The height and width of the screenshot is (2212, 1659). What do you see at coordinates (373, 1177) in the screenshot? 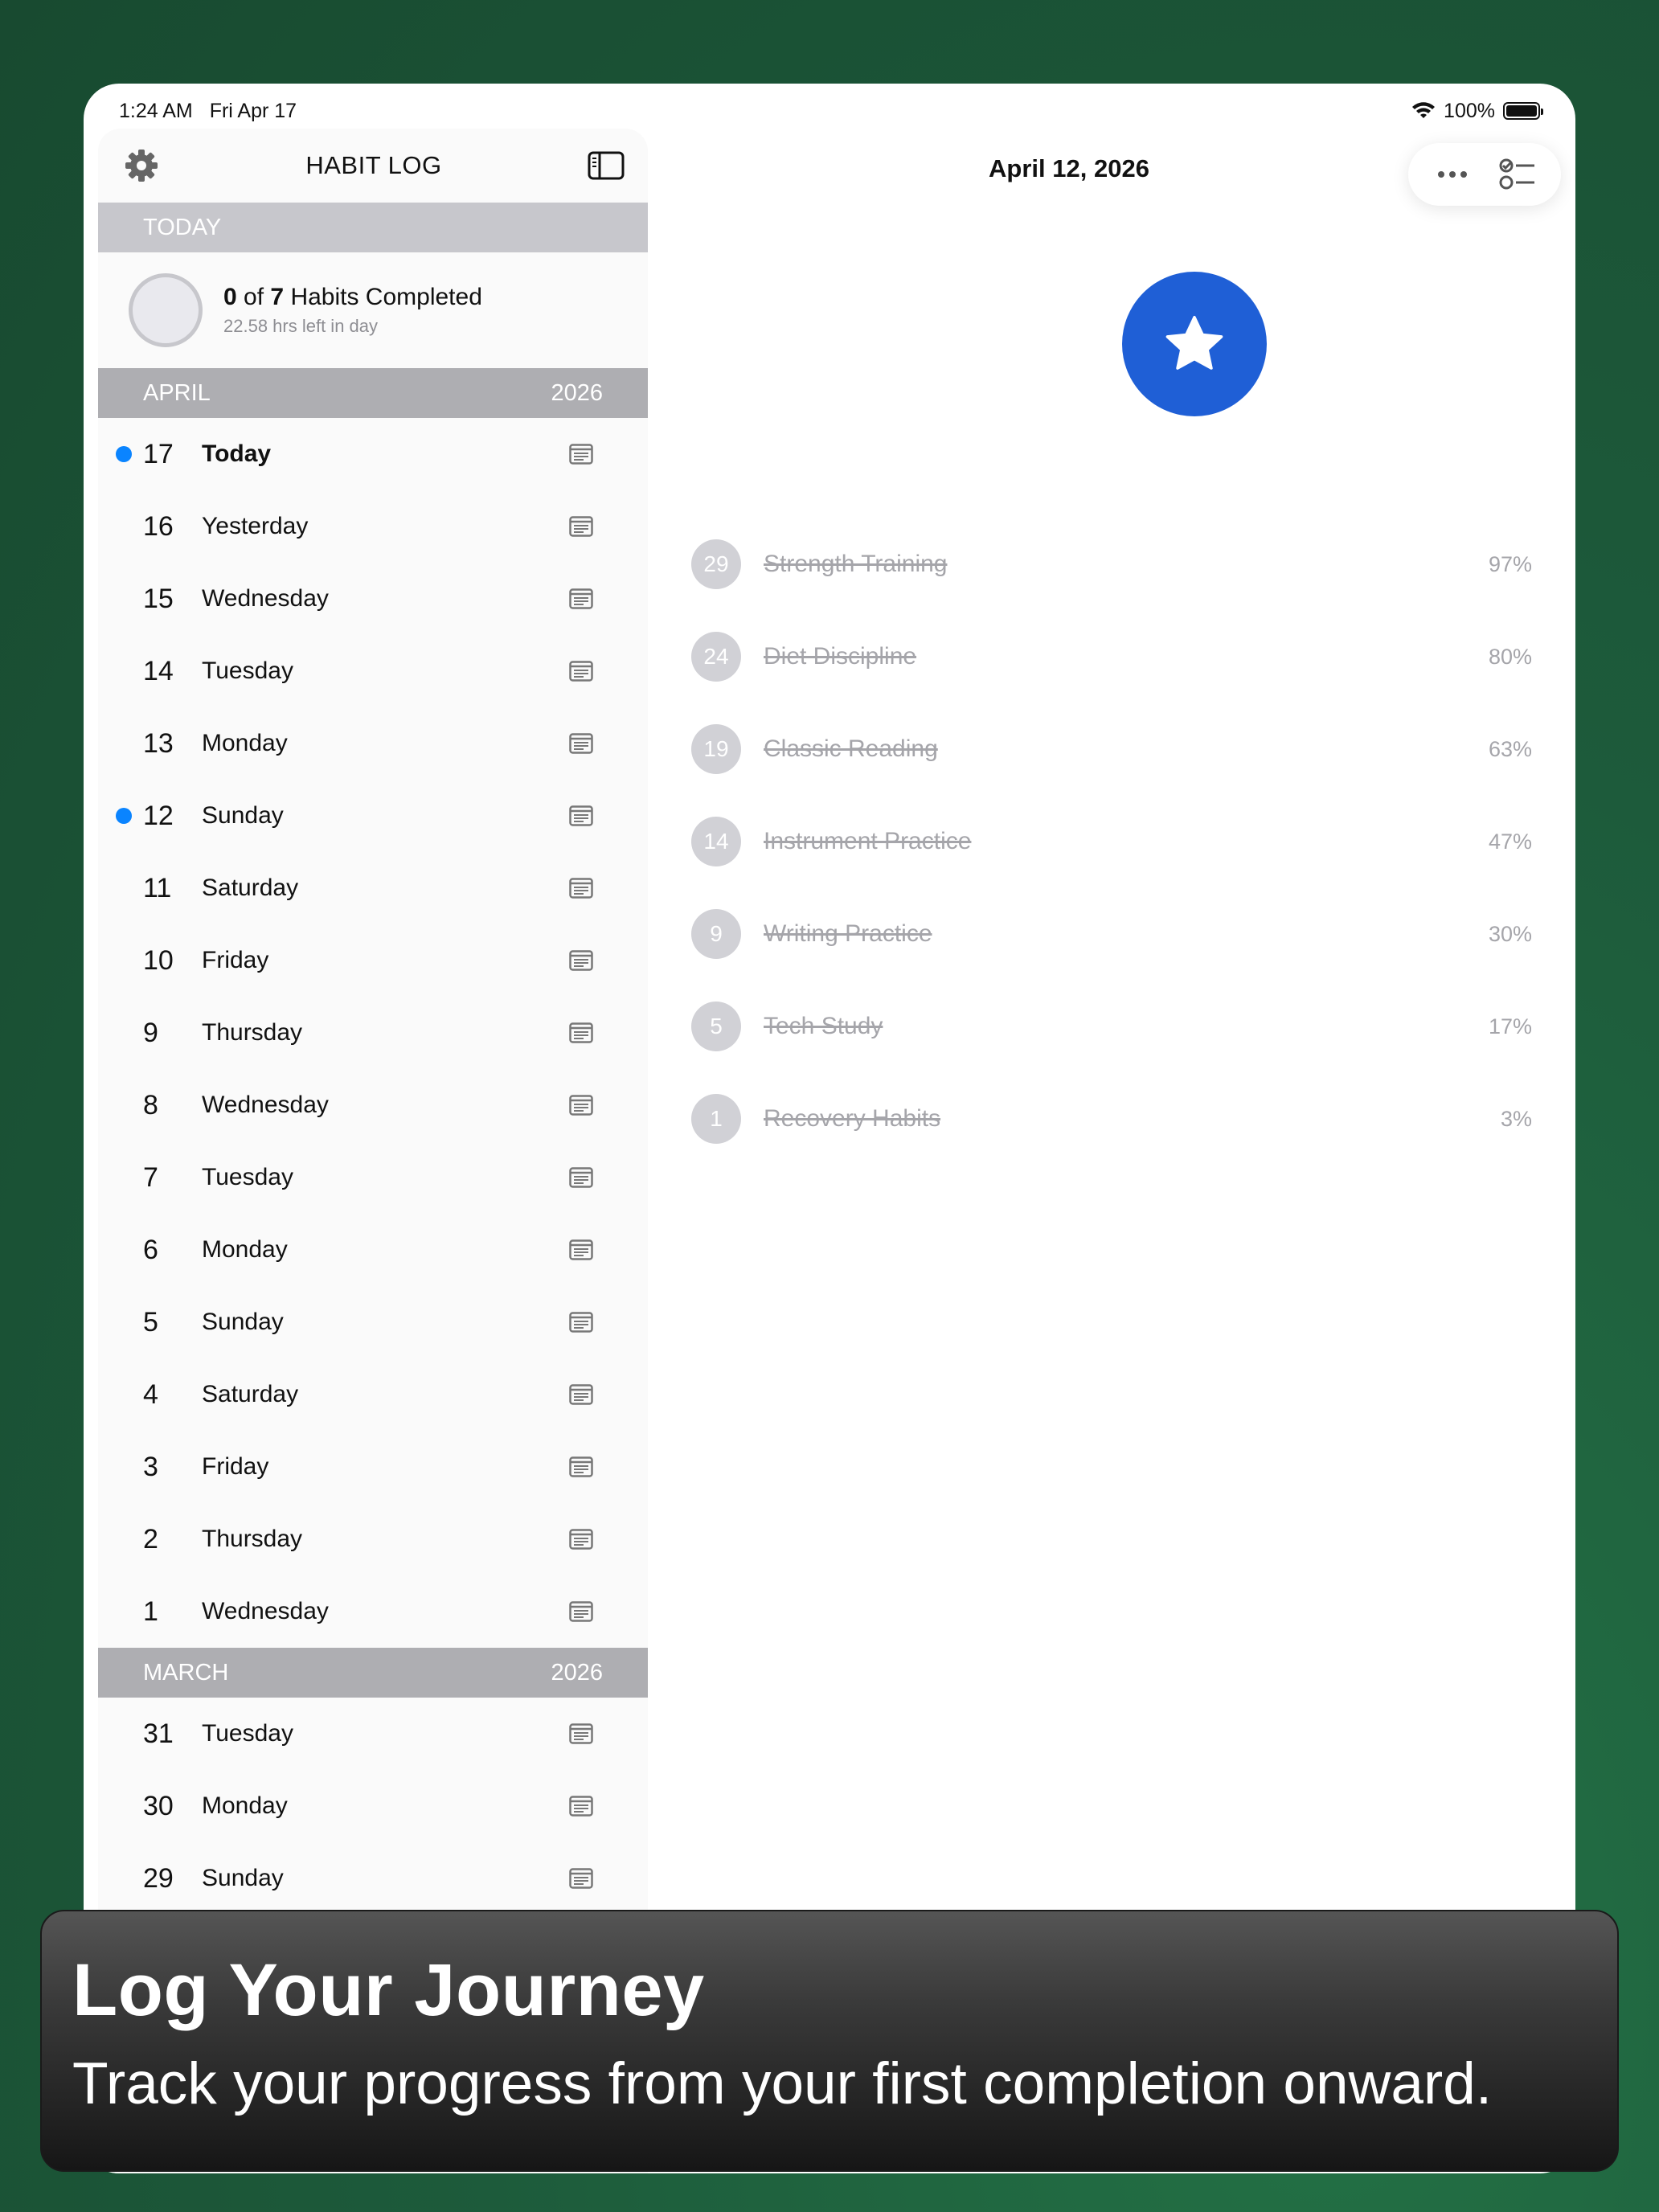
I see `day-row: 7 Tuesday` at bounding box center [373, 1177].